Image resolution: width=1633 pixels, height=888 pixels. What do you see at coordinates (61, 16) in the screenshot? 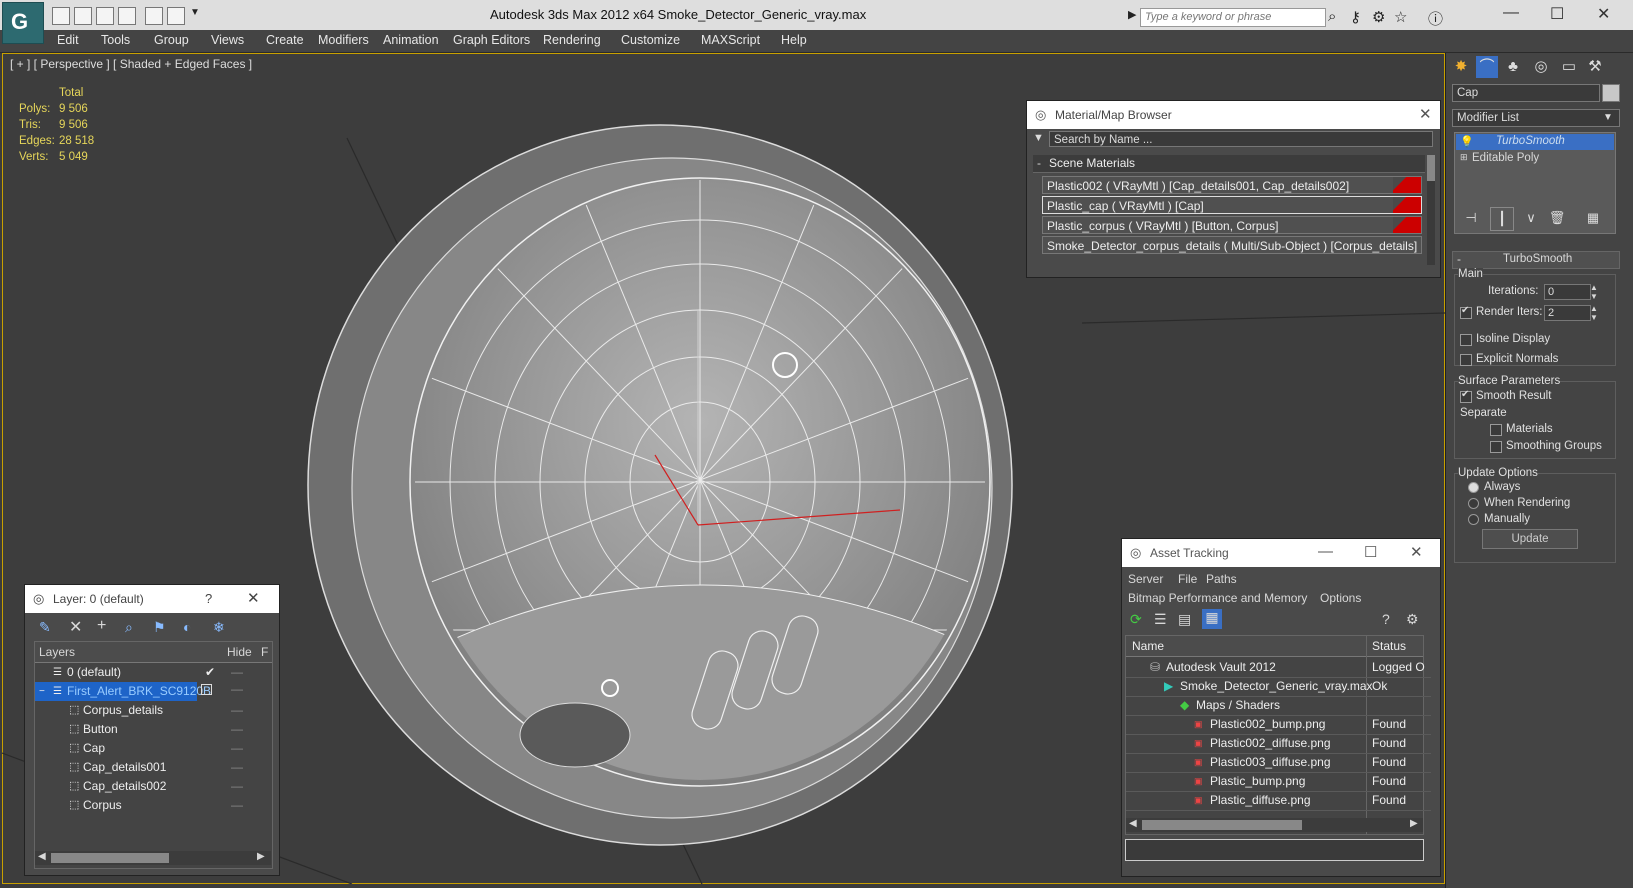
I see `open-icon` at bounding box center [61, 16].